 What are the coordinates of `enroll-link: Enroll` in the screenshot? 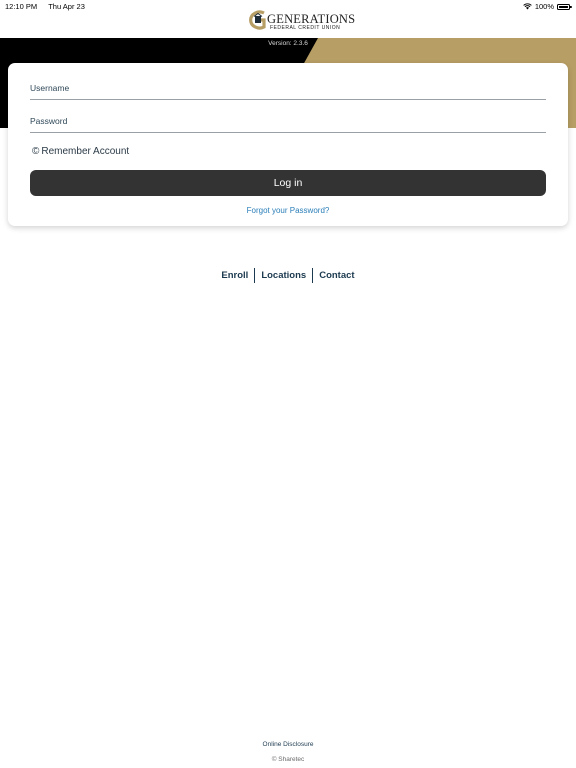 It's located at (234, 275).